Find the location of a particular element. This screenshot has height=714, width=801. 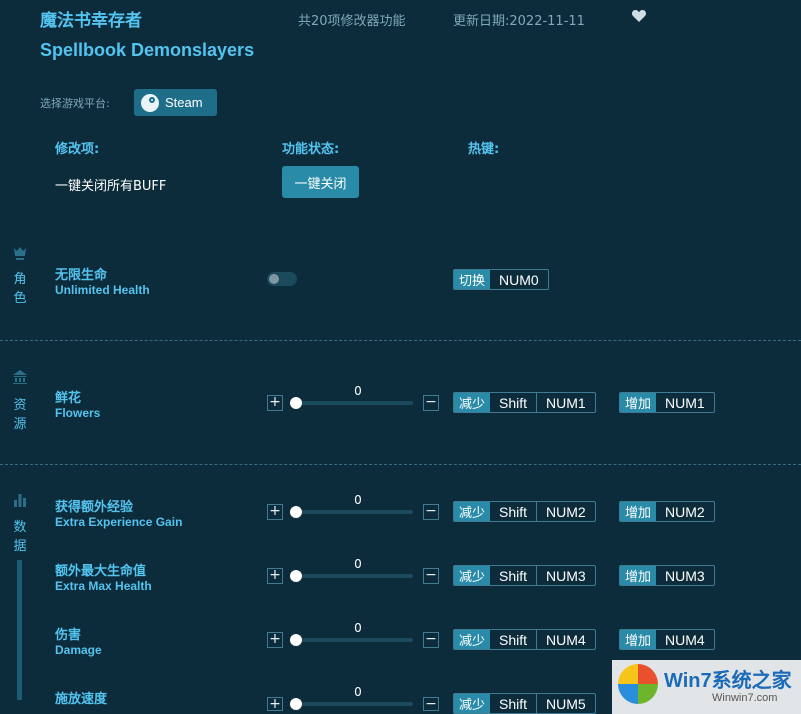

steam-platform-button: Steam is located at coordinates (175, 102).